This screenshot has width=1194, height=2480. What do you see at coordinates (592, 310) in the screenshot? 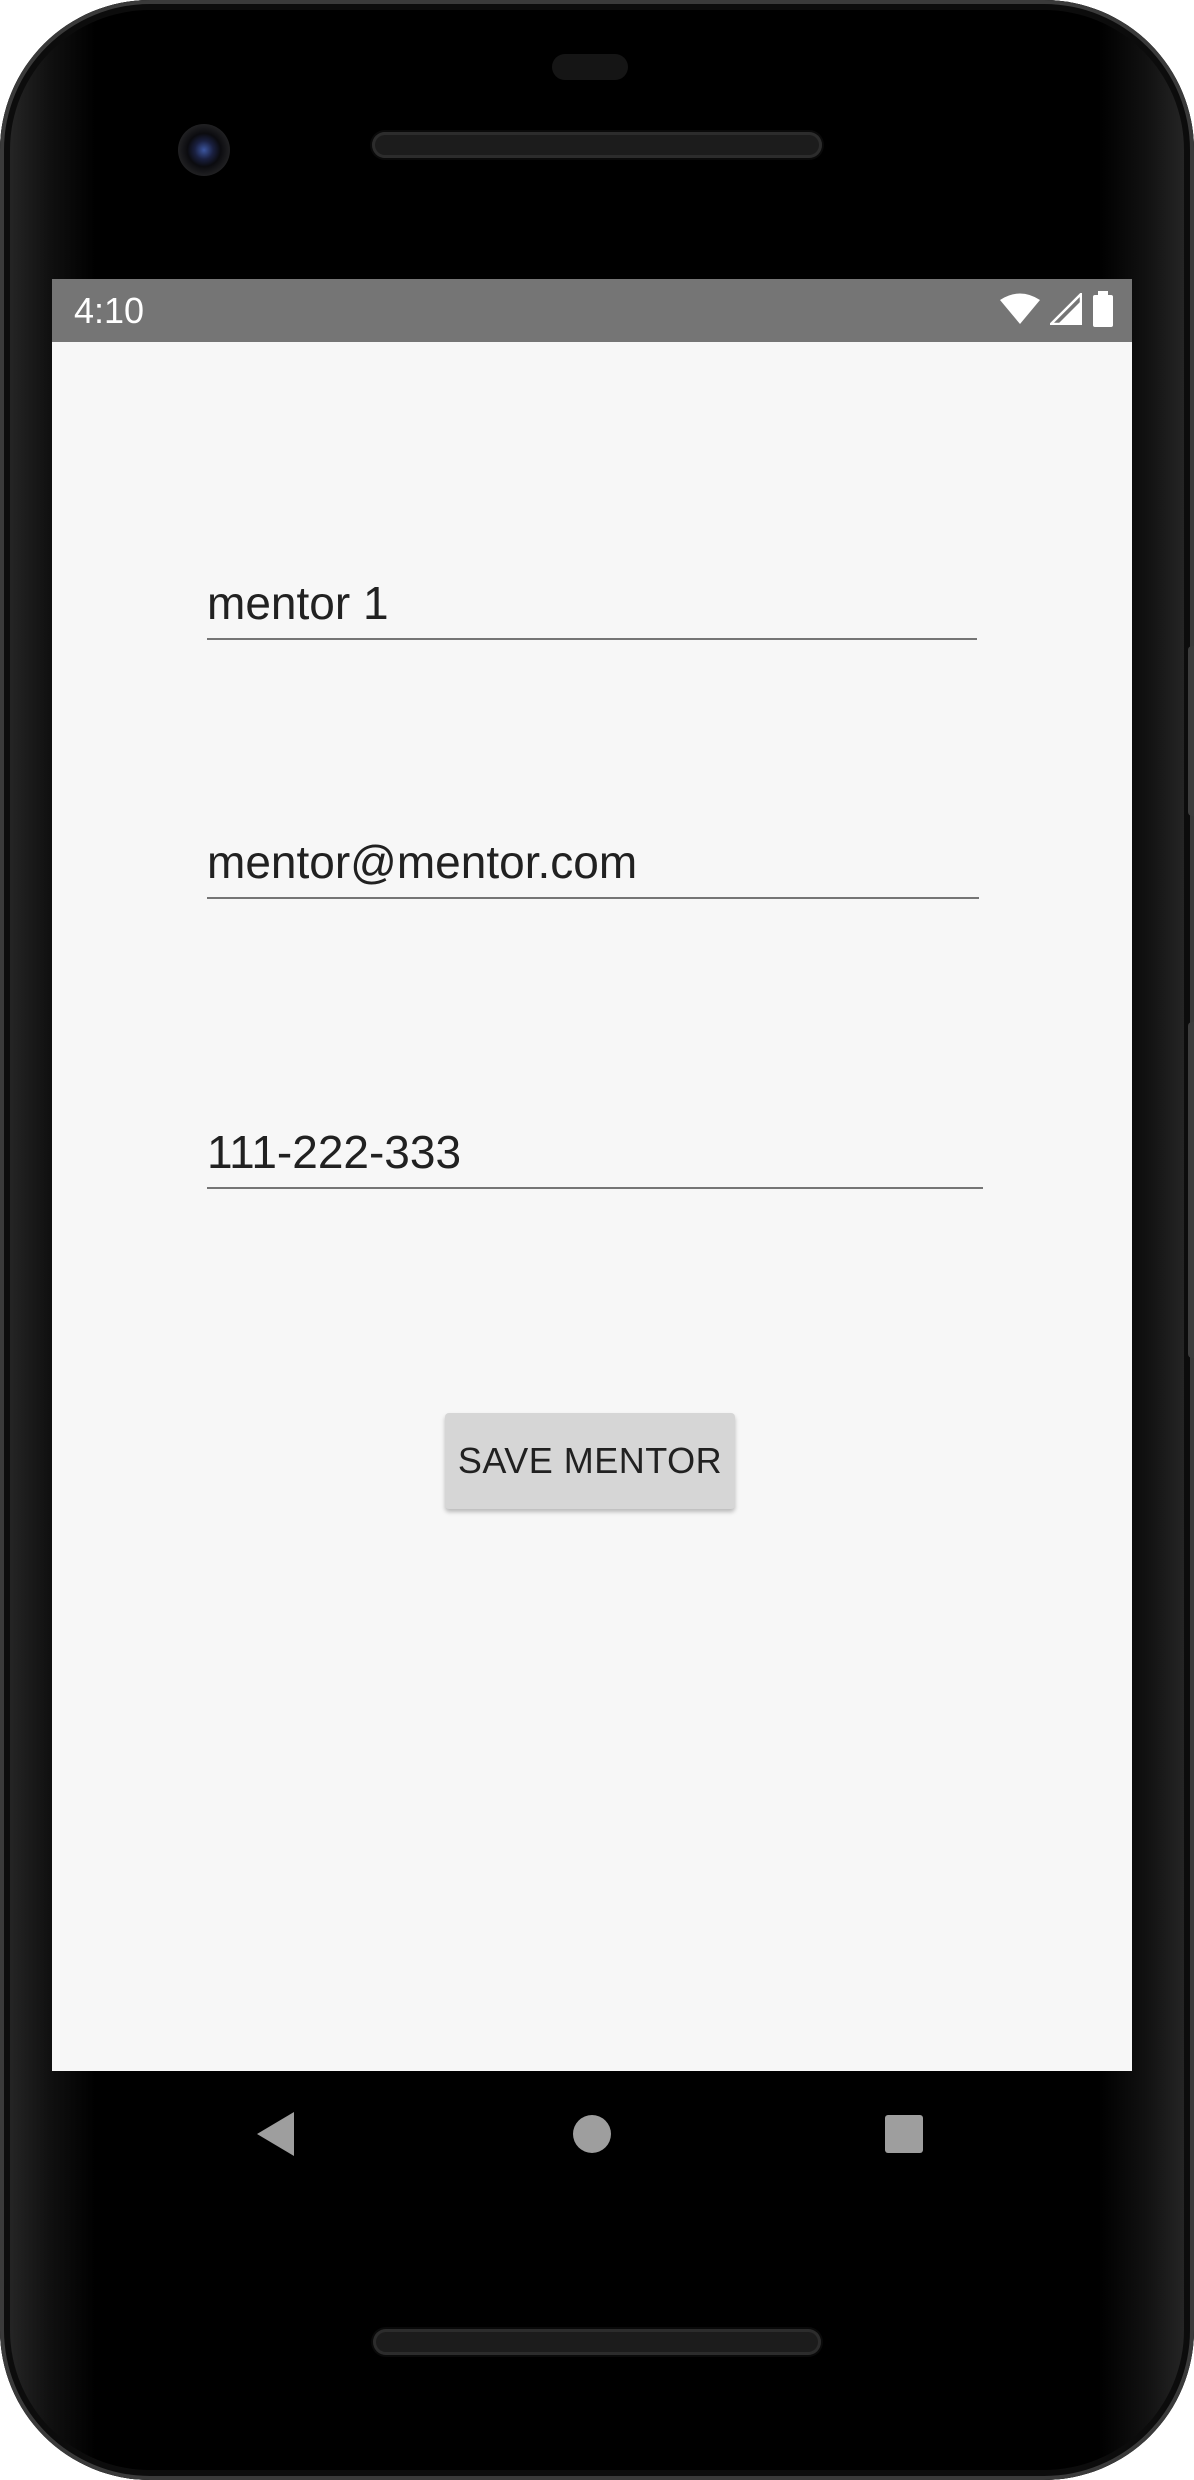
I see `status-bar: 4:10` at bounding box center [592, 310].